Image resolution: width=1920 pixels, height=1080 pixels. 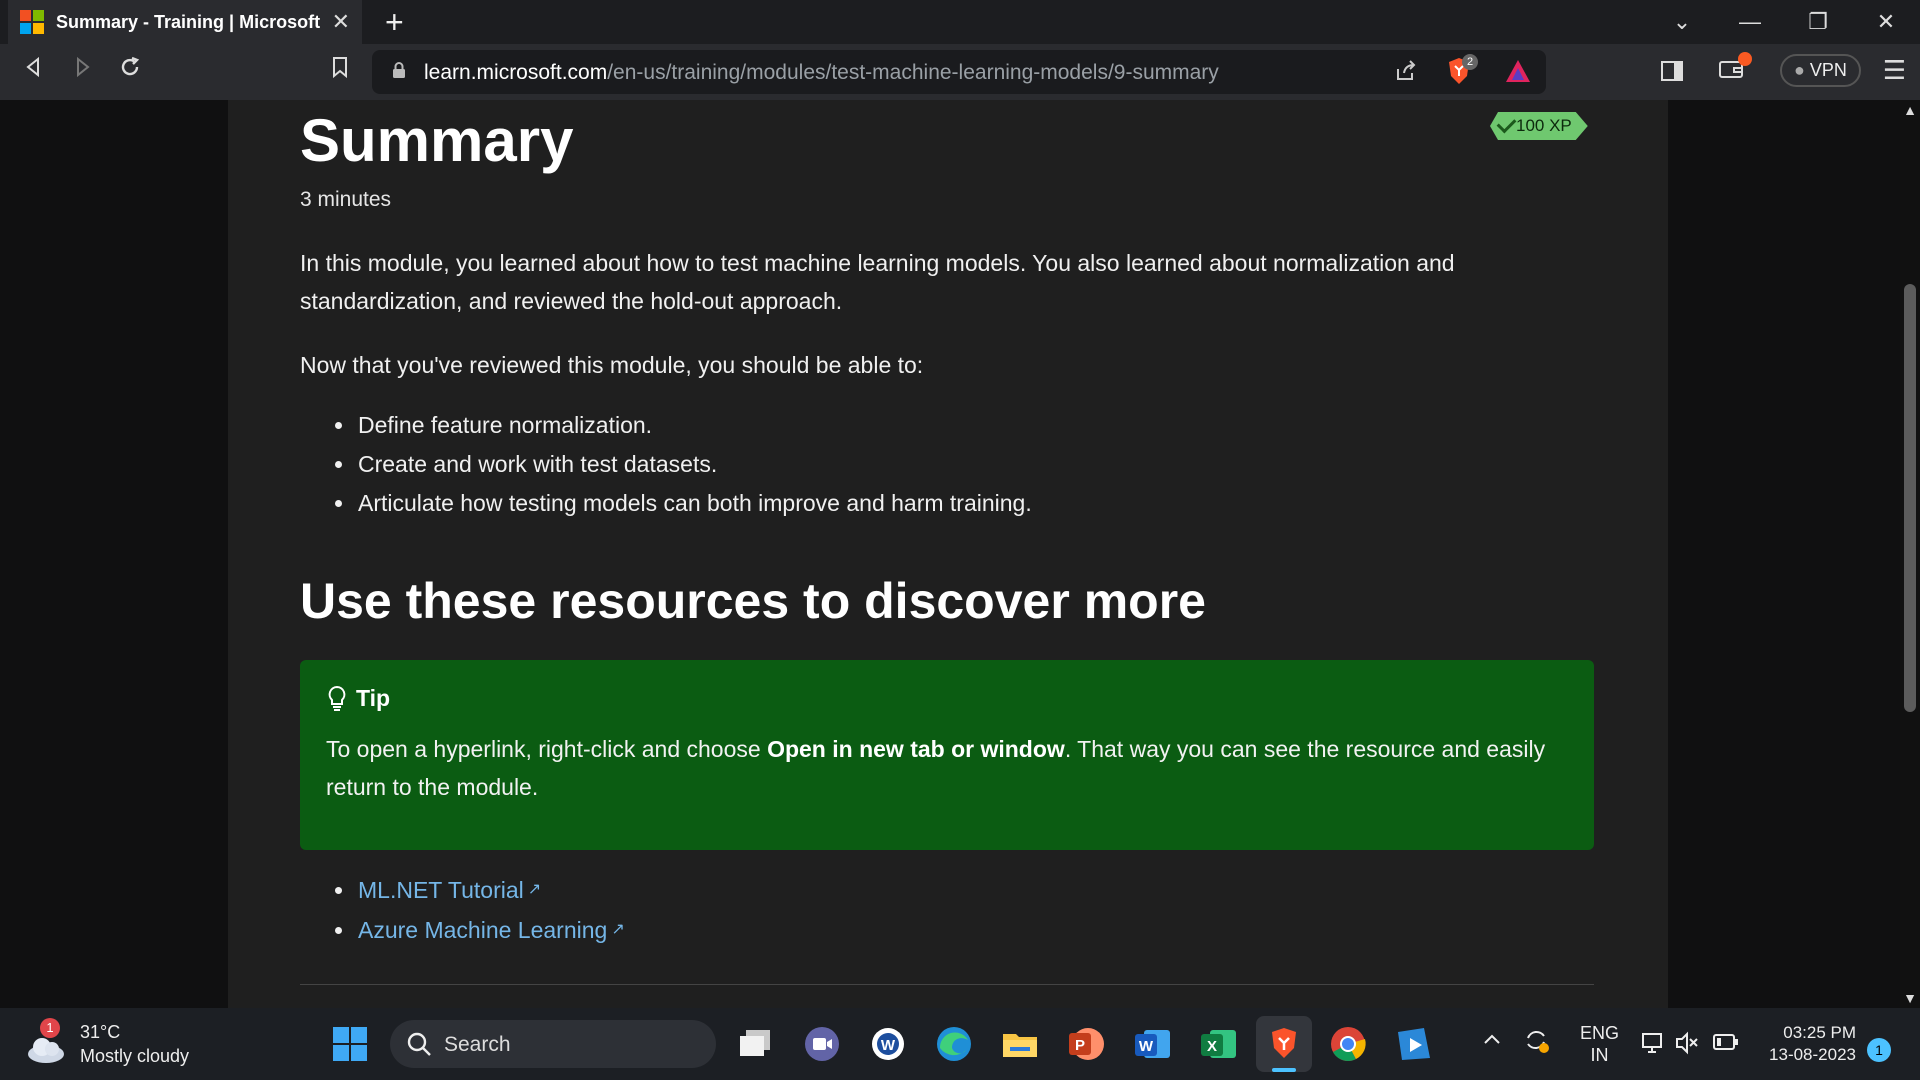 What do you see at coordinates (340, 72) in the screenshot?
I see `bookmark-icon` at bounding box center [340, 72].